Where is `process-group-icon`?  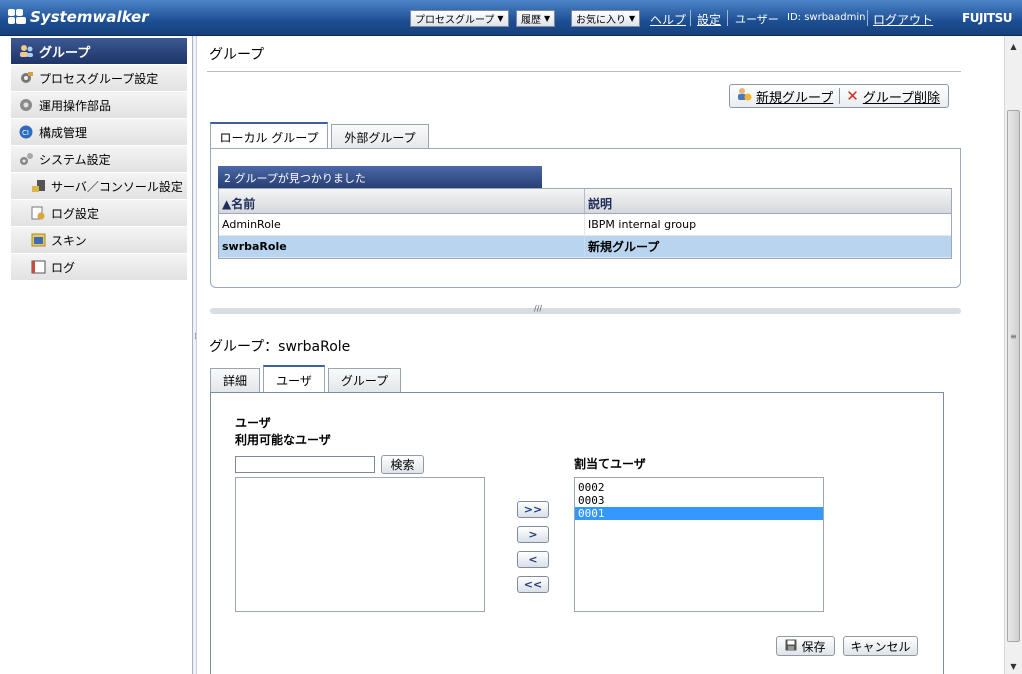 process-group-icon is located at coordinates (26, 78).